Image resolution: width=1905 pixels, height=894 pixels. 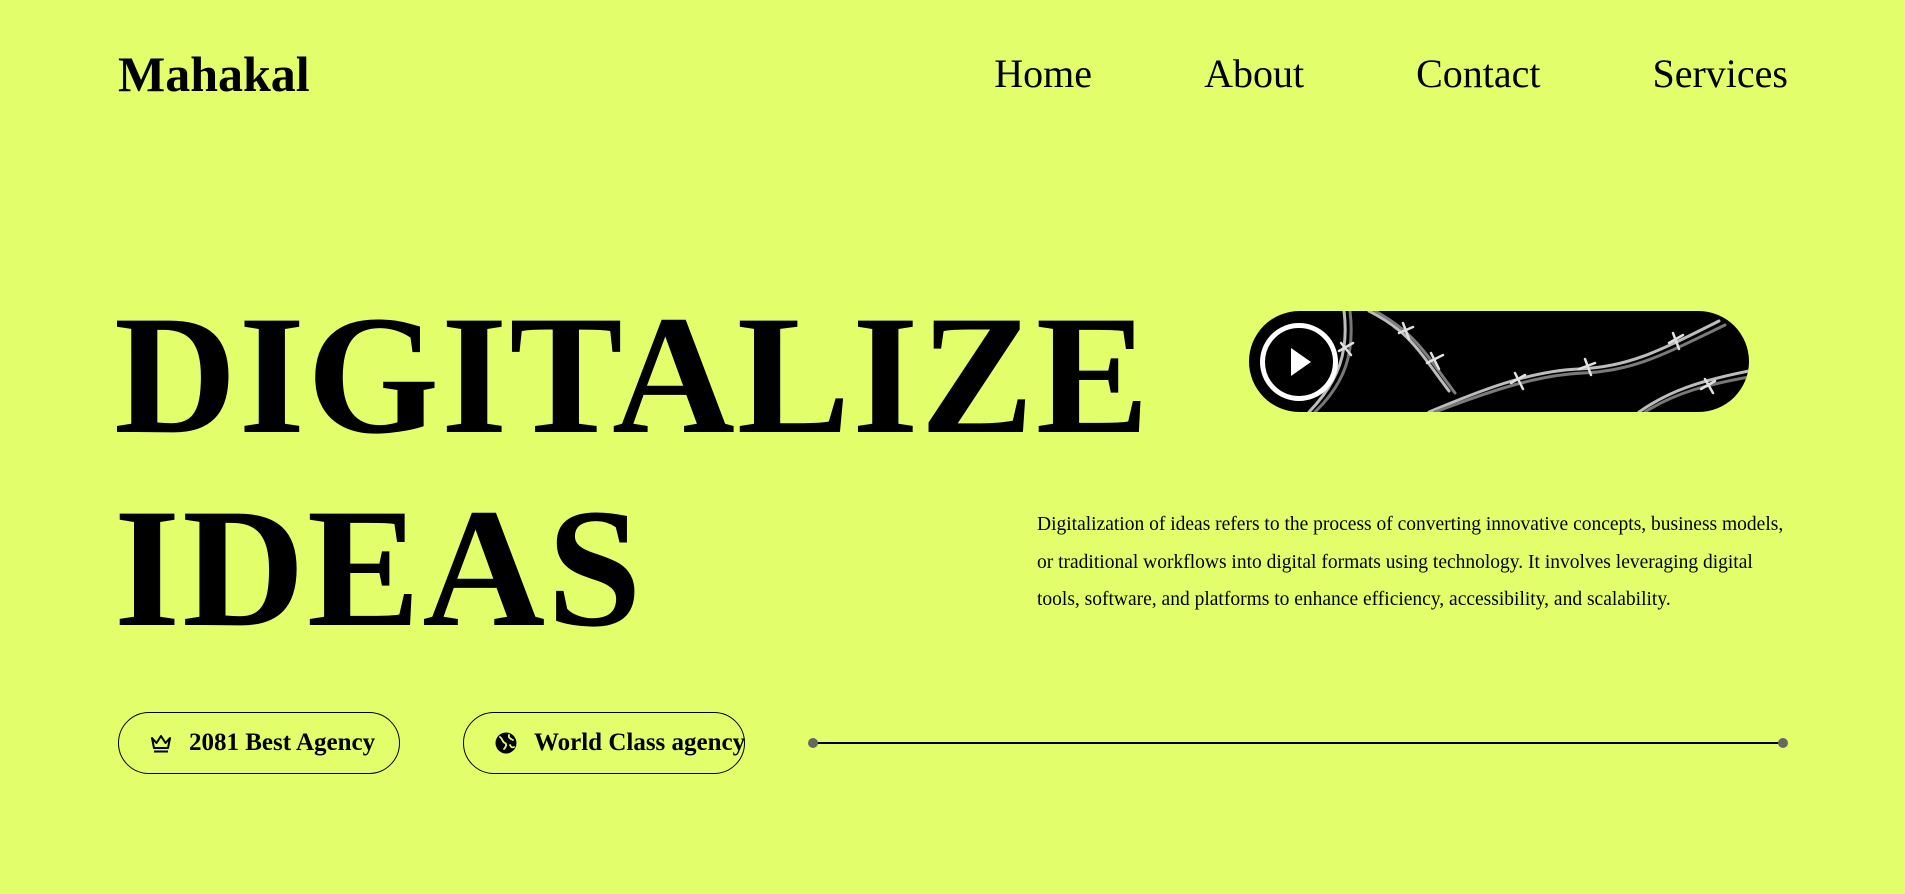 What do you see at coordinates (214, 74) in the screenshot?
I see `site-logo: Mahakal` at bounding box center [214, 74].